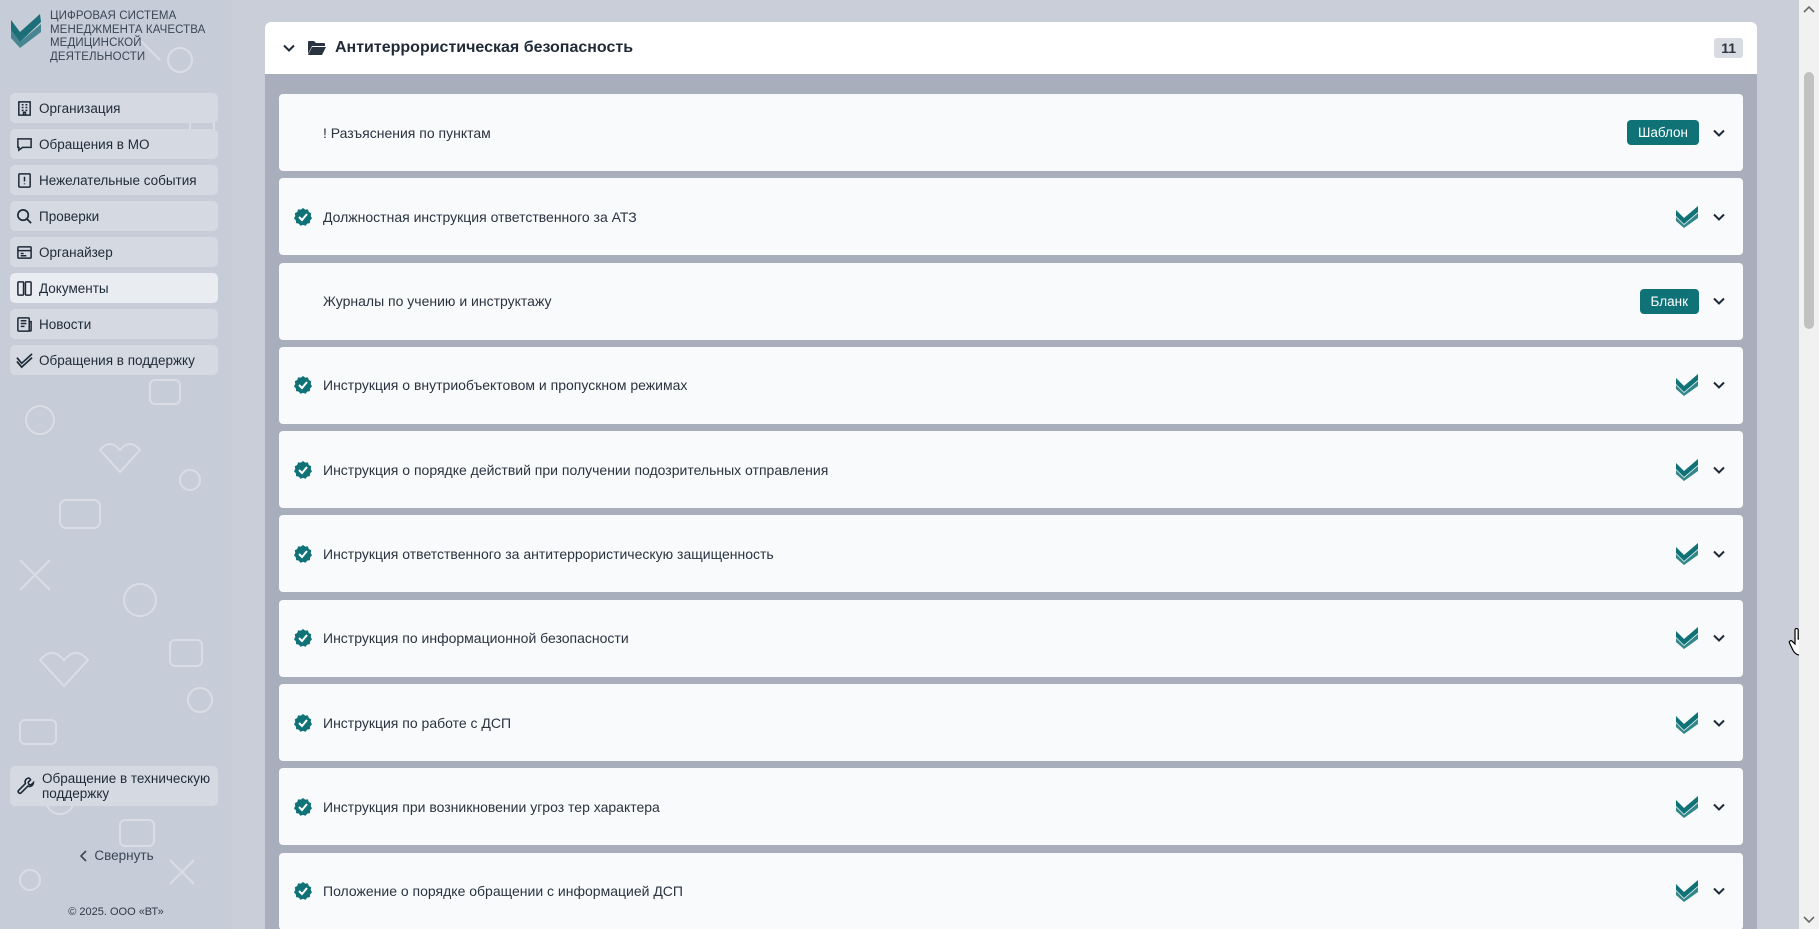 The width and height of the screenshot is (1819, 929). Describe the element at coordinates (24, 252) in the screenshot. I see `organizer-icon` at that location.